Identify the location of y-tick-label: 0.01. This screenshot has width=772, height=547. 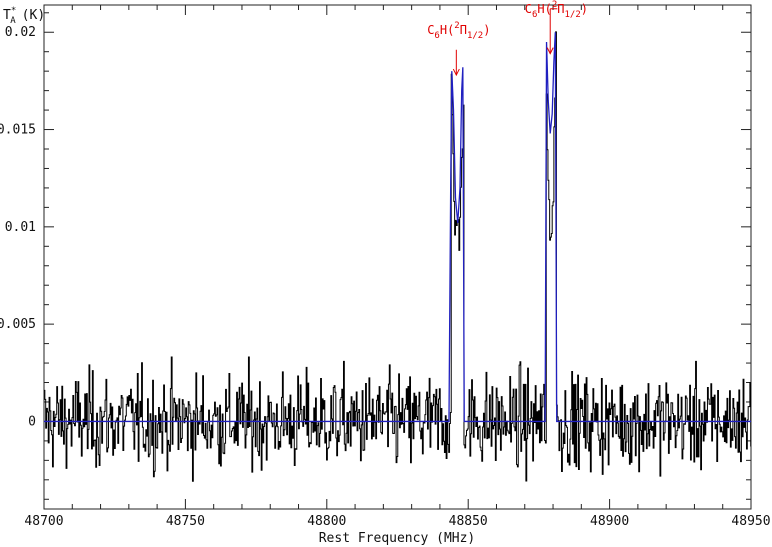
(20, 227).